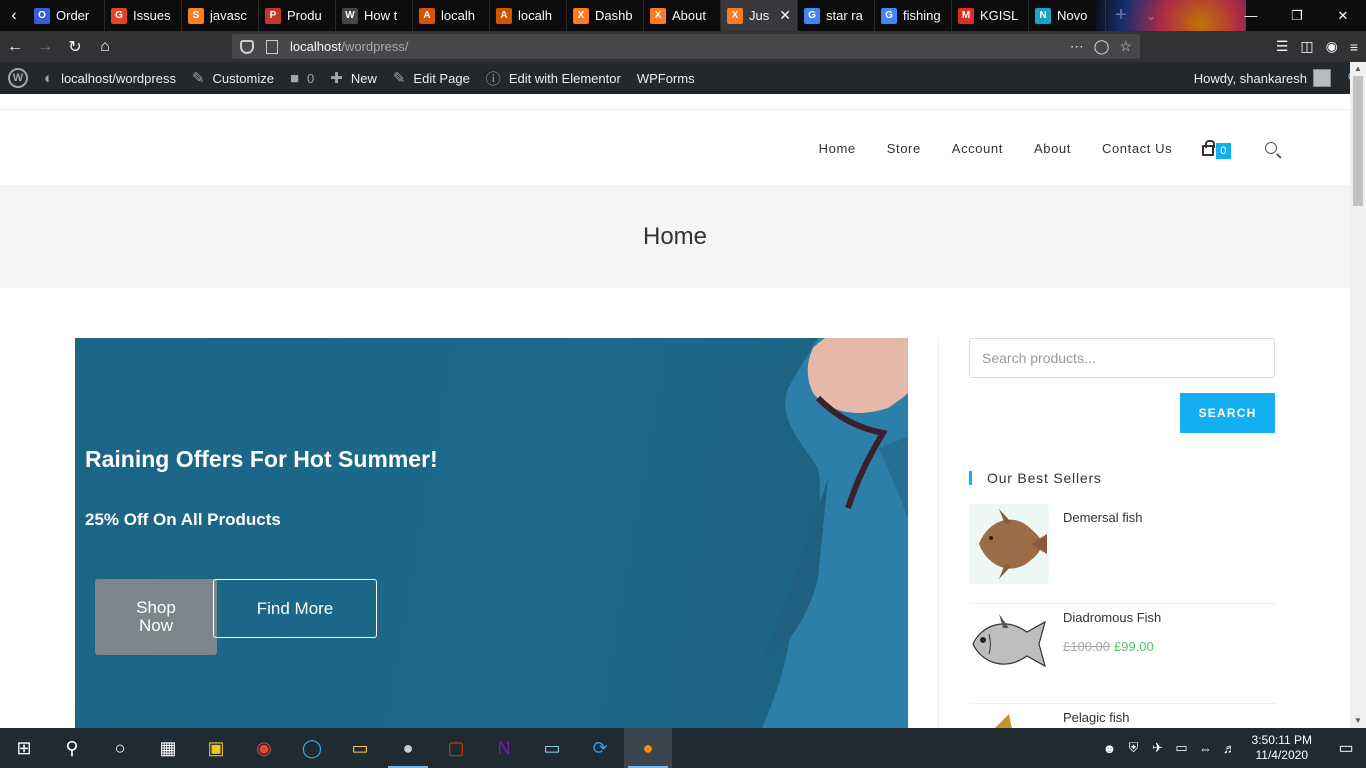  What do you see at coordinates (844, 15) in the screenshot?
I see `tab-label: star ra` at bounding box center [844, 15].